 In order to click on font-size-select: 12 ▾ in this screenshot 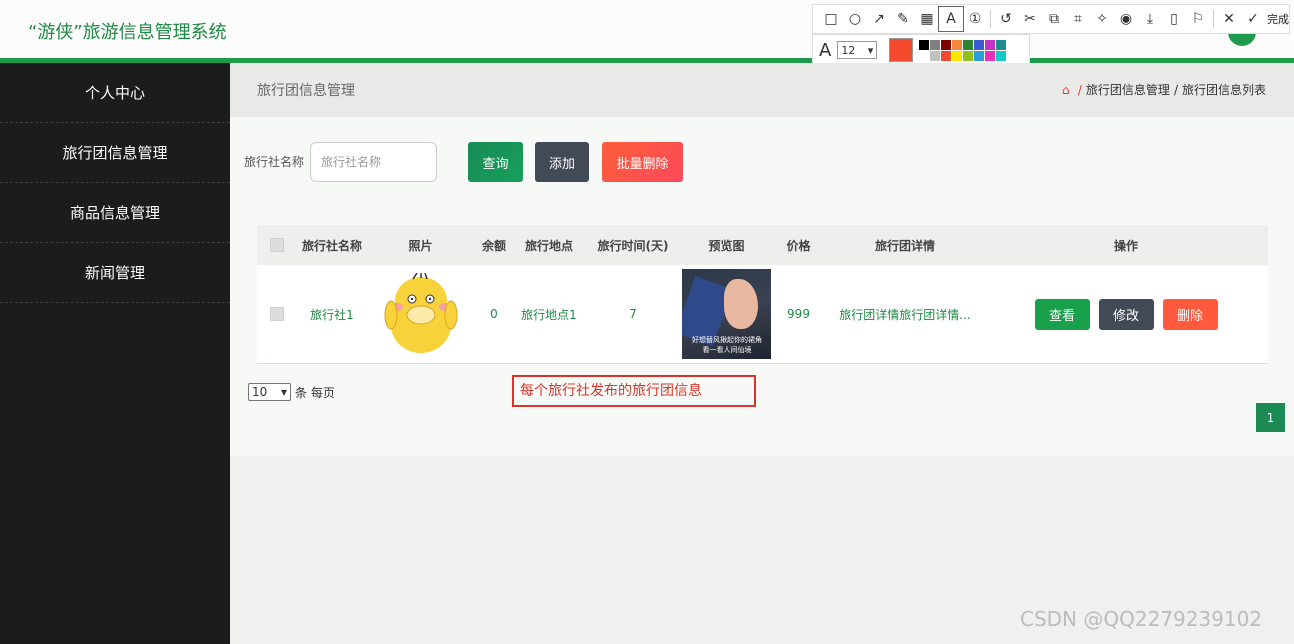, I will do `click(857, 50)`.